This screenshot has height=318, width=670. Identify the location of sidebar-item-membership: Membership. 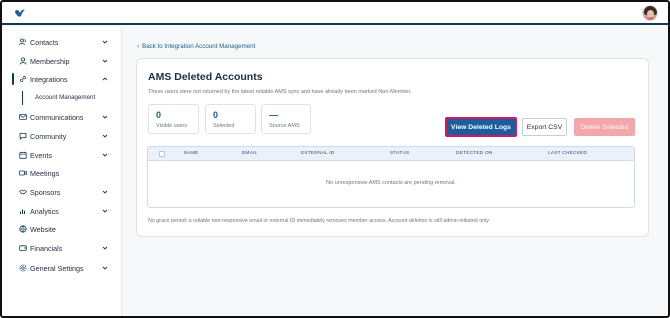
(60, 61).